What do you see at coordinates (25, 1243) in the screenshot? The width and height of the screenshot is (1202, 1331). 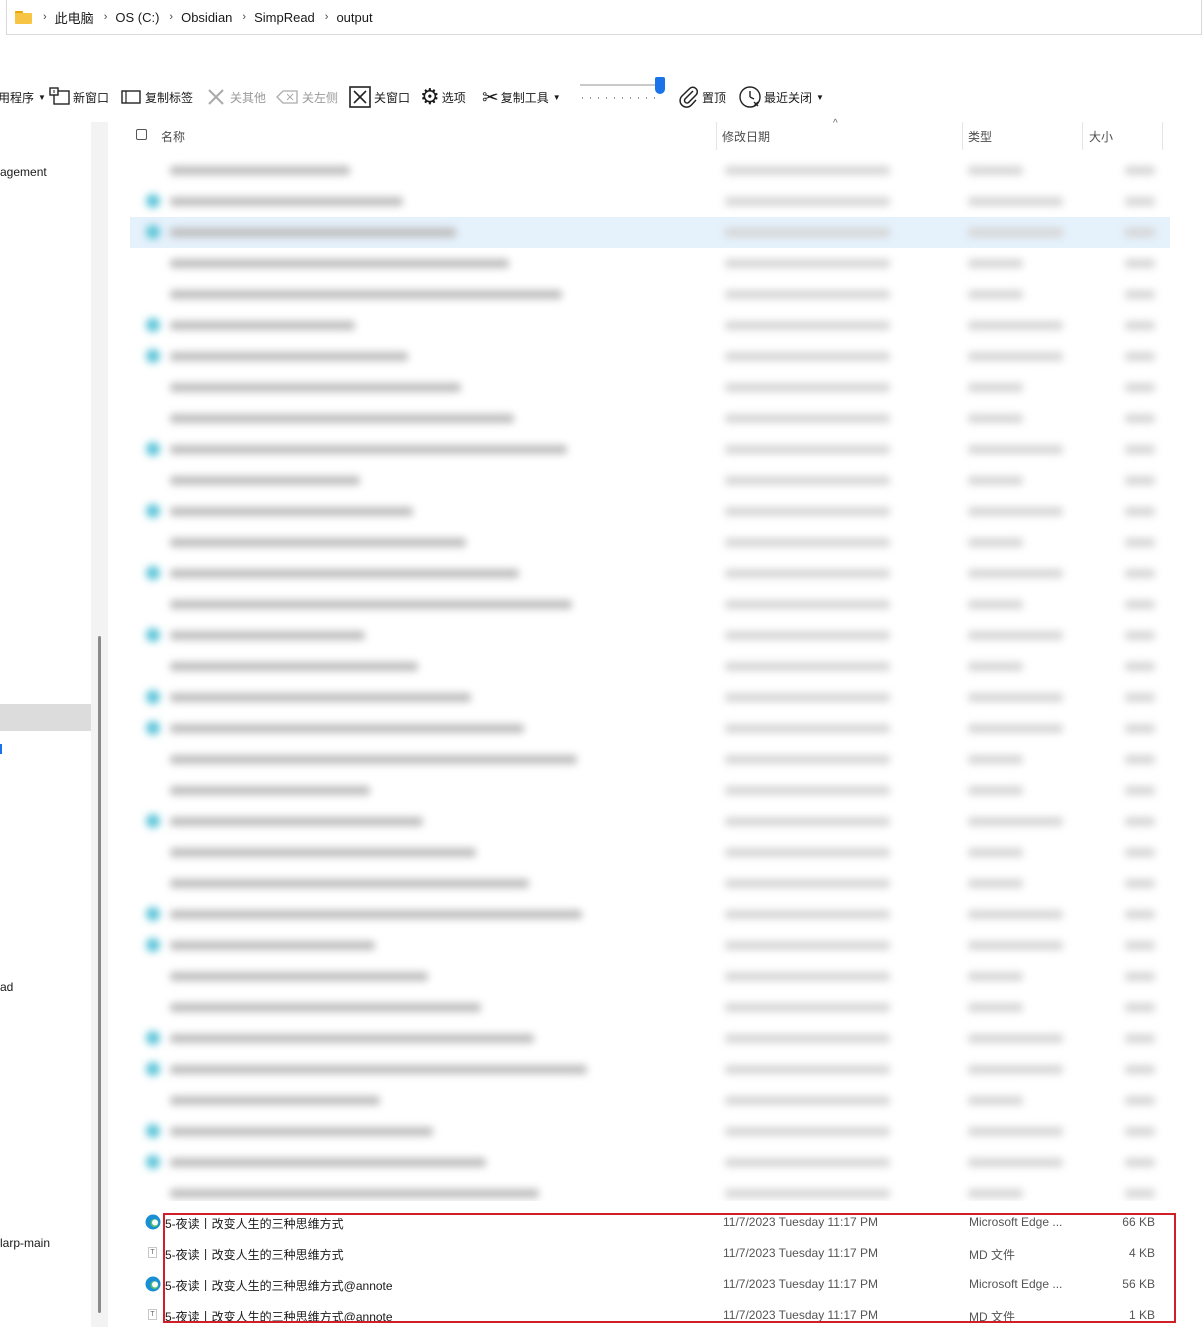 I see `nav-item-larp-main: larp-main` at bounding box center [25, 1243].